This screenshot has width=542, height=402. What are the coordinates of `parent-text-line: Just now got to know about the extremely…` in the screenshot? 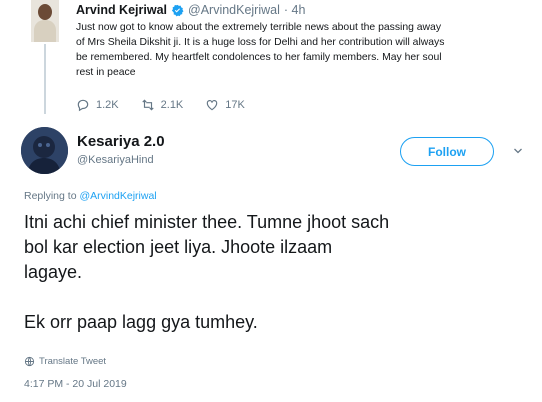 It's located at (259, 27).